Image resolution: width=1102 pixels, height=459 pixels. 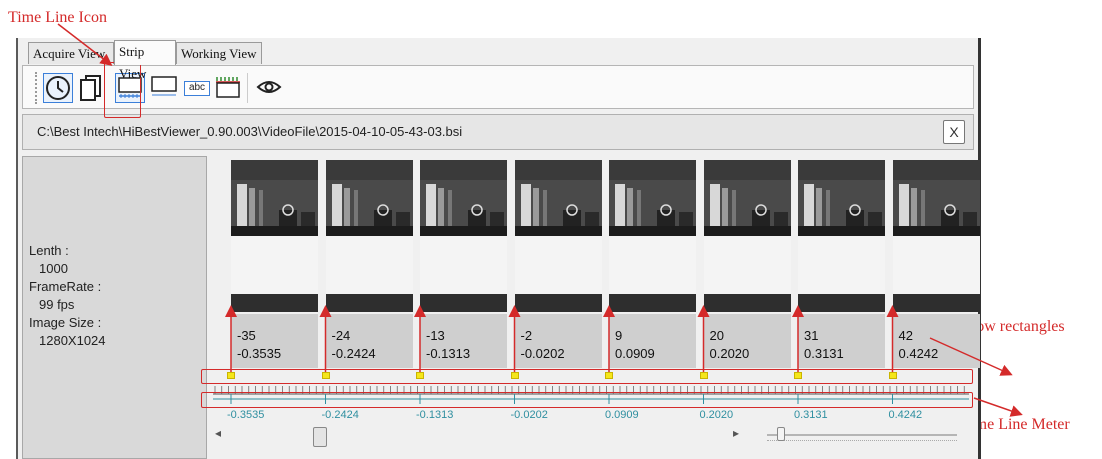 I want to click on tab-strip-view: Strip View, so click(x=145, y=60).